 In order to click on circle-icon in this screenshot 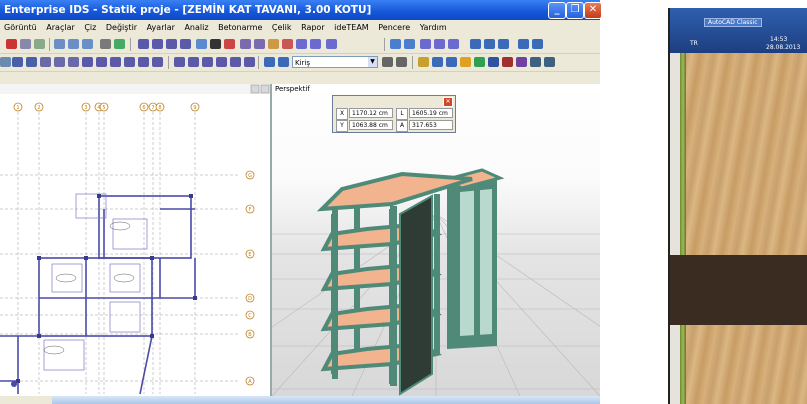, I will do `click(235, 62)`.